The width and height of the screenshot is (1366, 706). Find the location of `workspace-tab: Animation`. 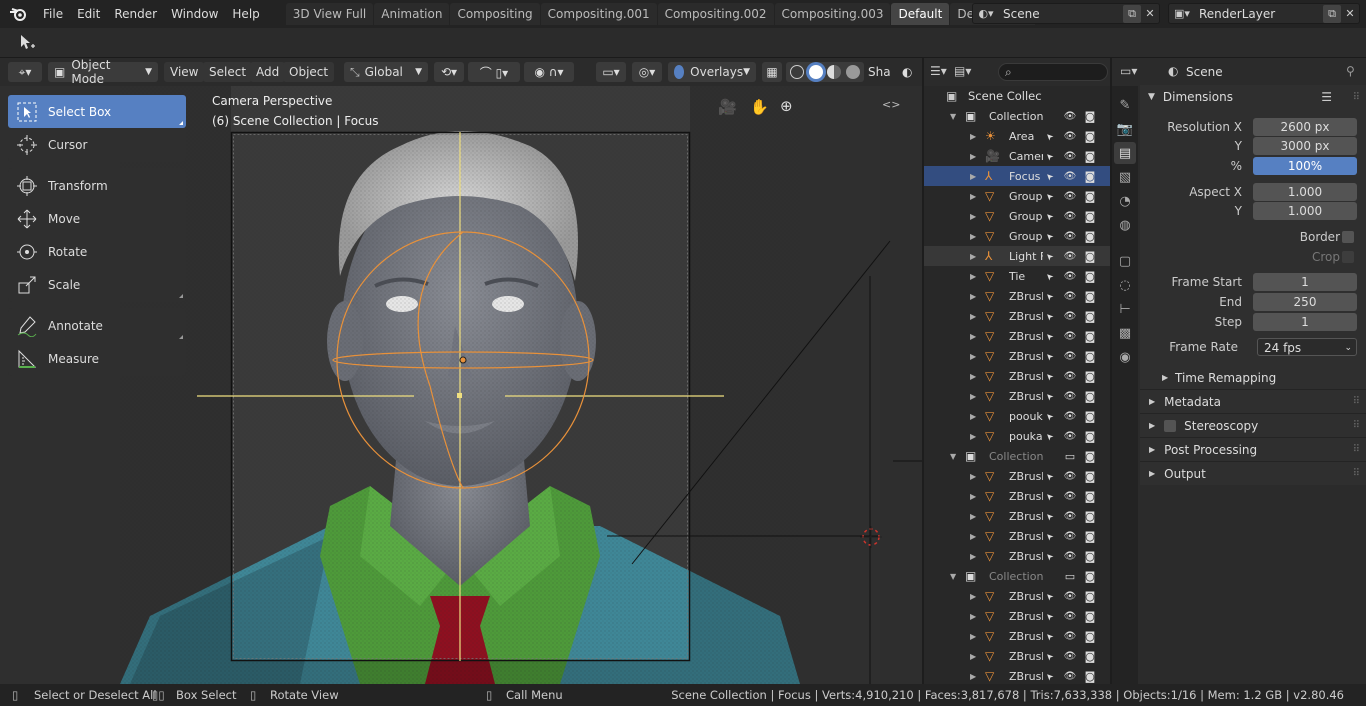

workspace-tab: Animation is located at coordinates (412, 14).